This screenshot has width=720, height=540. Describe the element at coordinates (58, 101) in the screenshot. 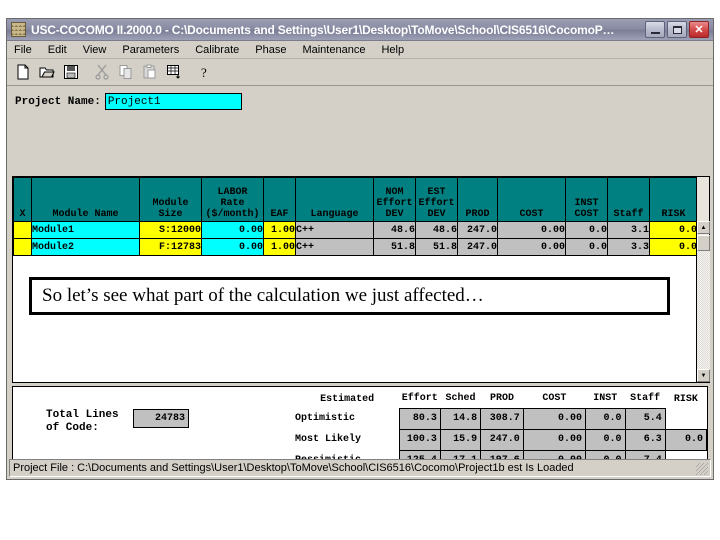

I see `project-name-label: Project Name:` at that location.